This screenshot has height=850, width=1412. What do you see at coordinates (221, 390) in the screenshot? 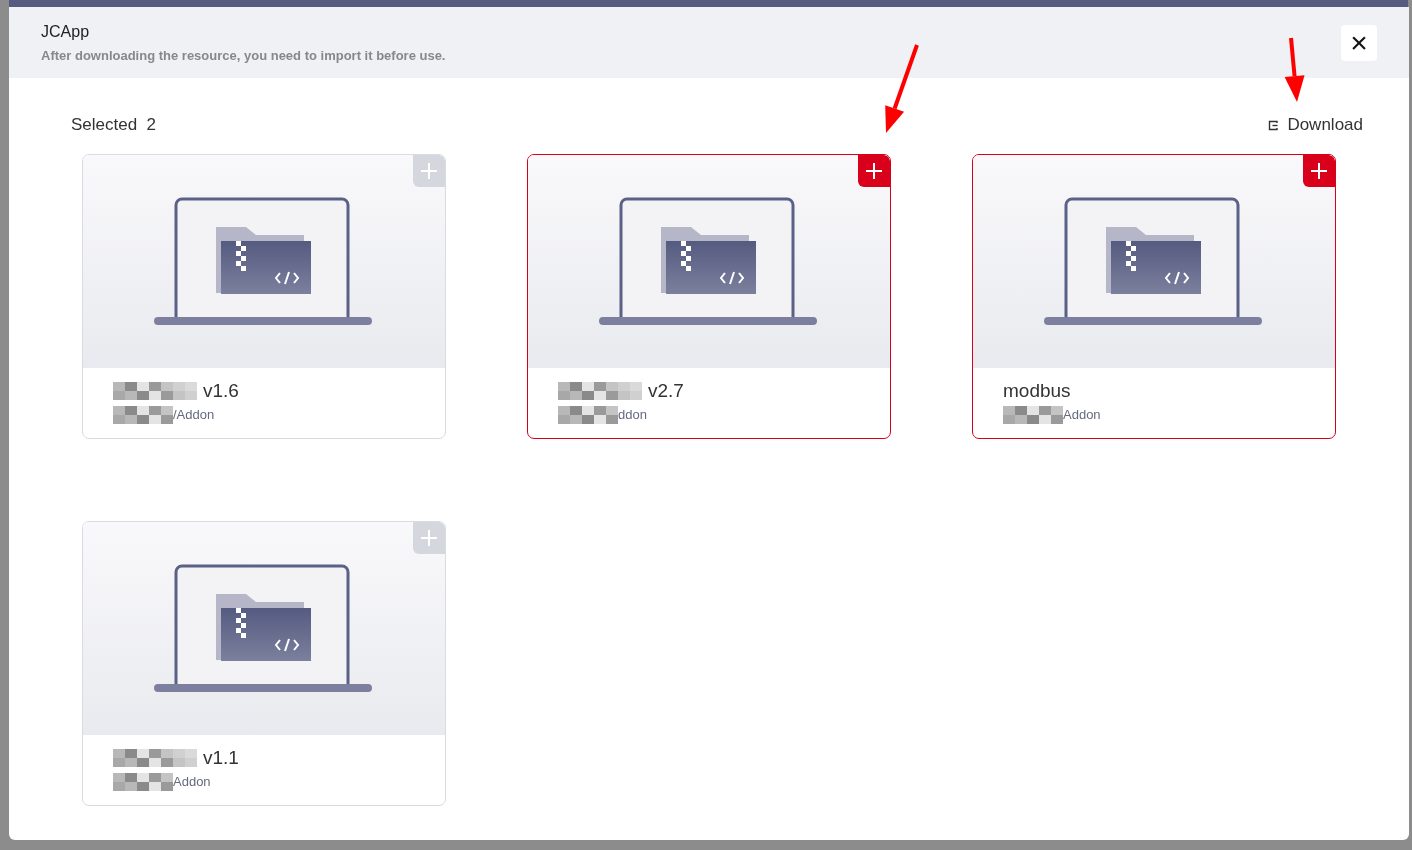
I see `card-title: v1.6` at bounding box center [221, 390].